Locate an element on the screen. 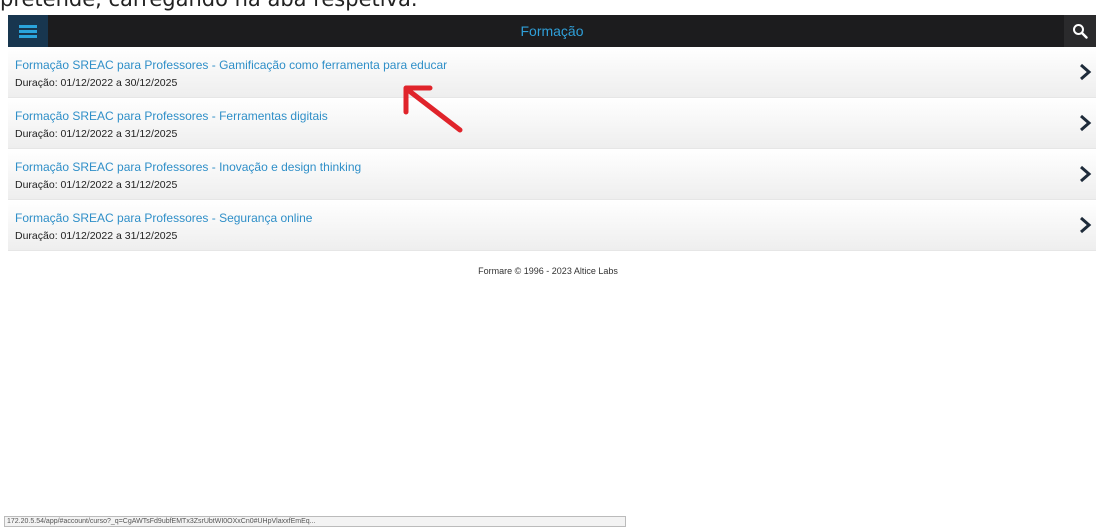  course-duration: Duração: 01/12/2022 a 30/12/2025 is located at coordinates (96, 83).